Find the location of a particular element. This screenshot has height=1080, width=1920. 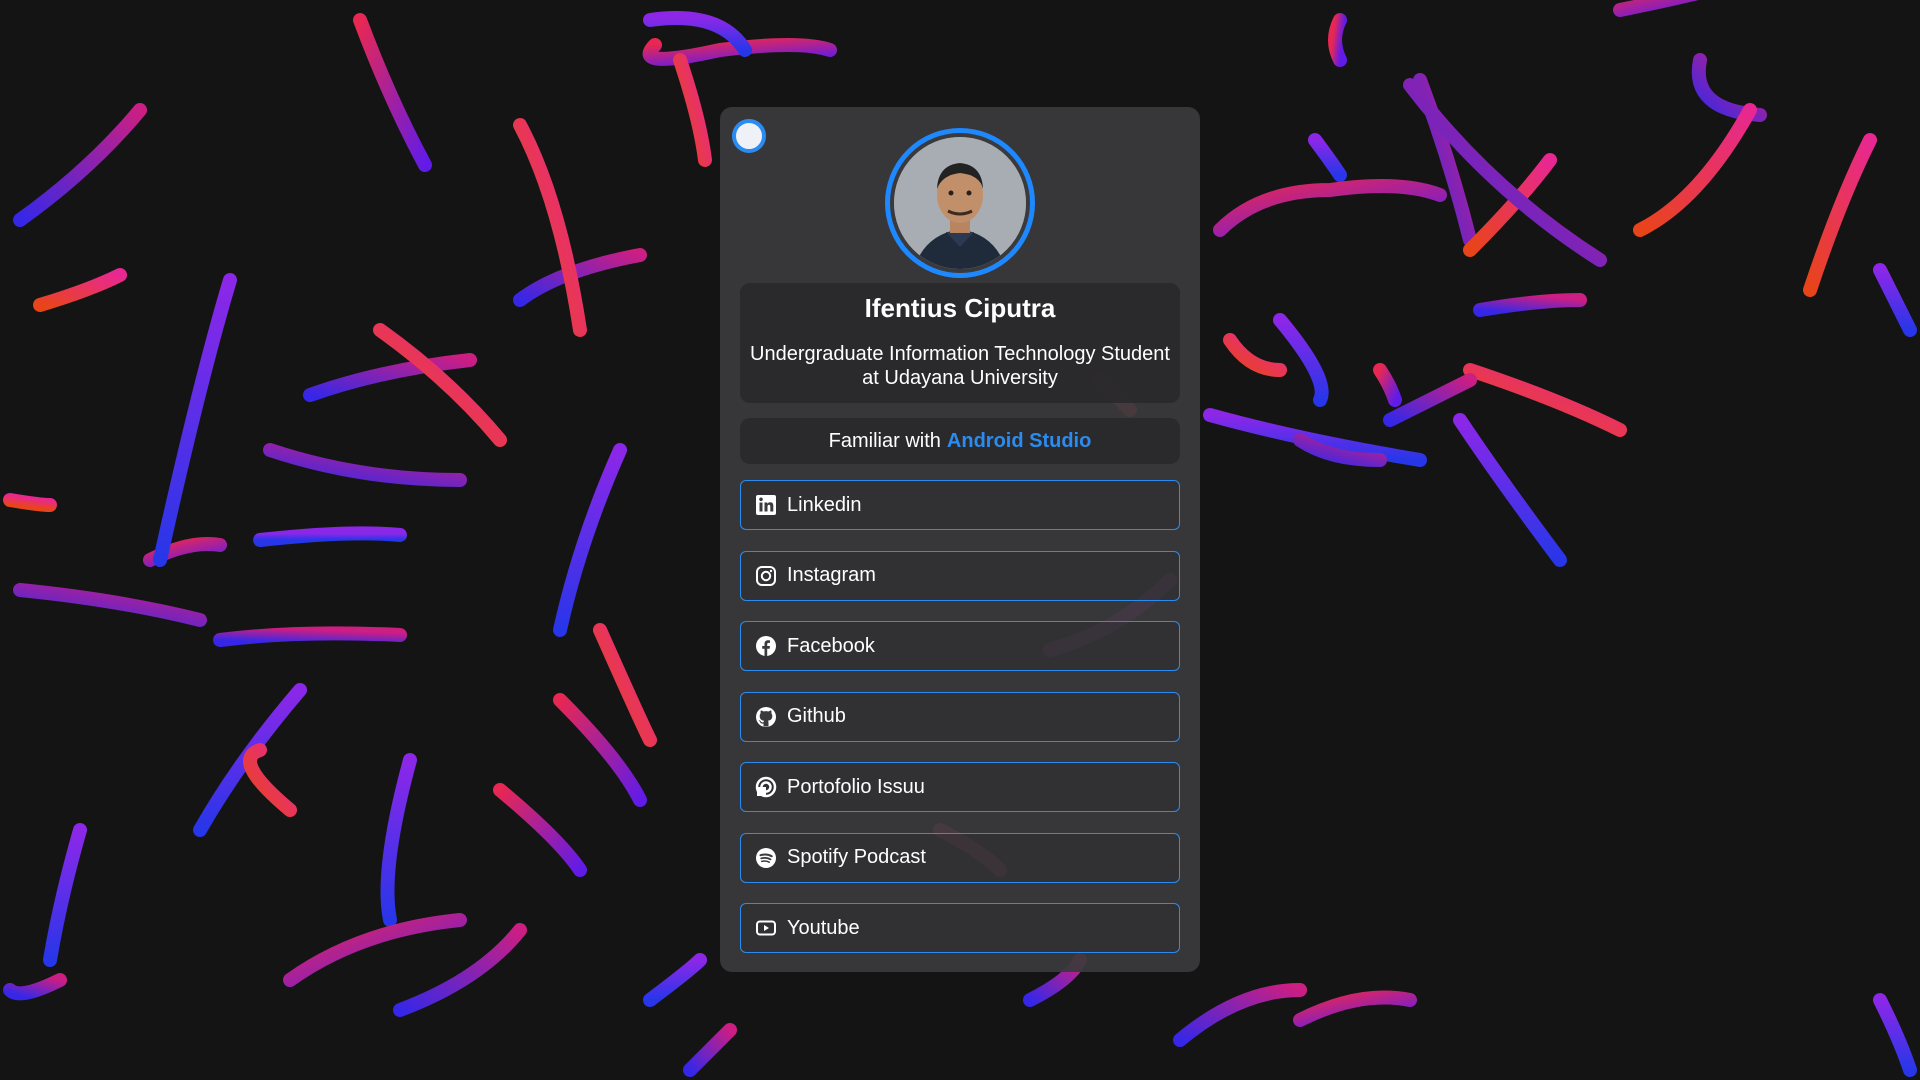

github-icon is located at coordinates (766, 717).